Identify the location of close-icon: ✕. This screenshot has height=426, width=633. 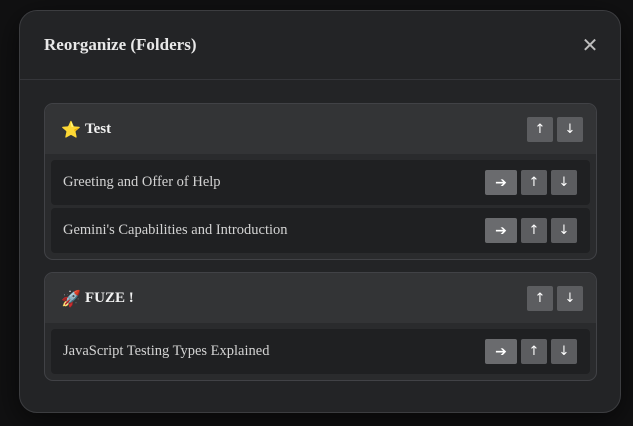
(590, 45).